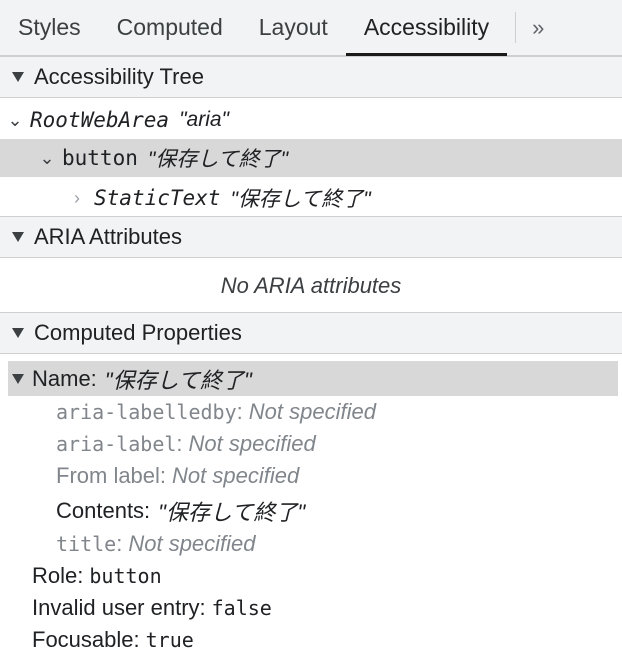 The height and width of the screenshot is (664, 622). Describe the element at coordinates (241, 608) in the screenshot. I see `invalid-value: false` at that location.